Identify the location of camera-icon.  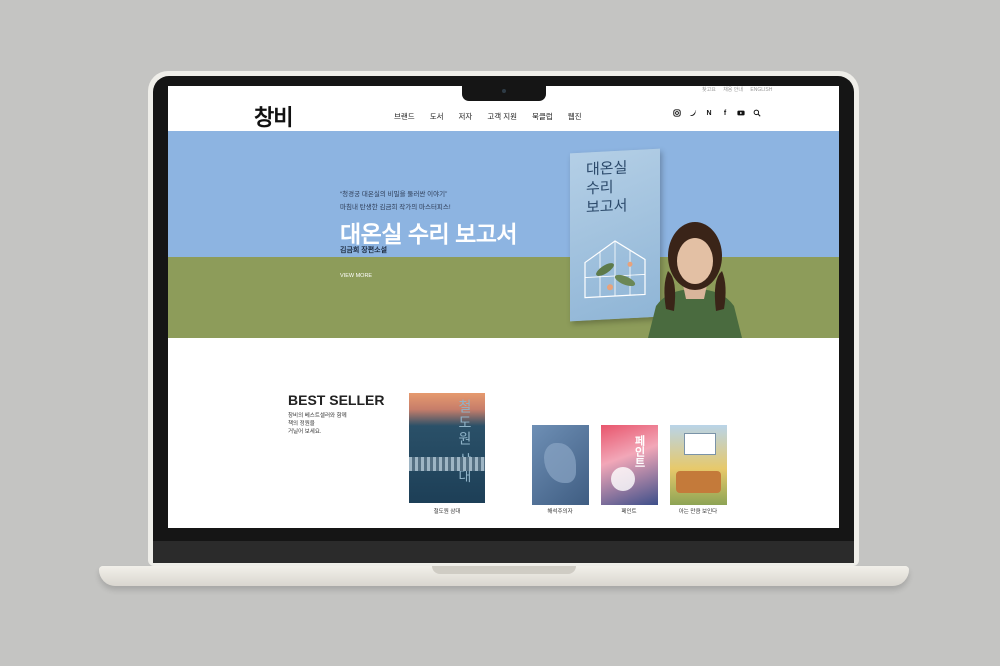
(504, 91).